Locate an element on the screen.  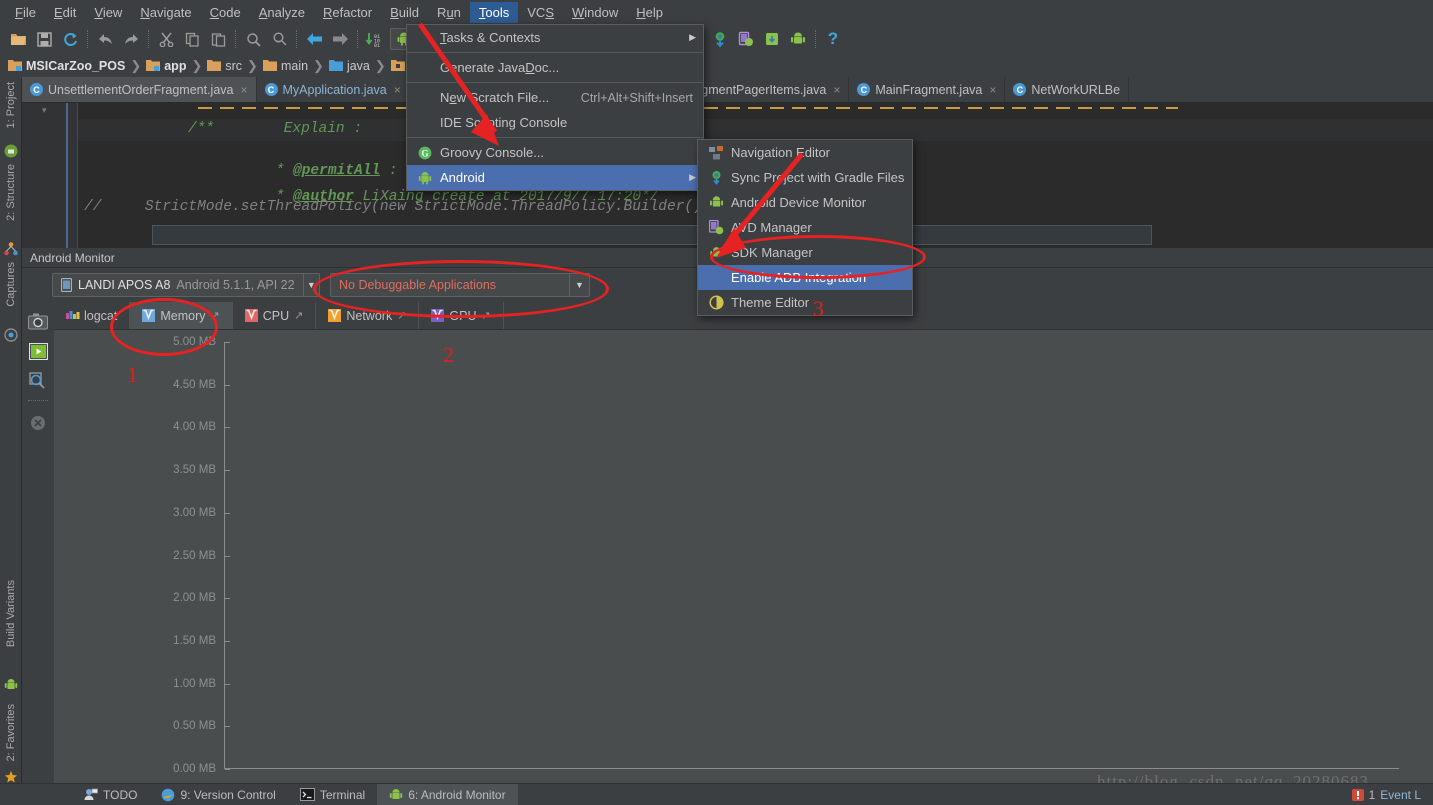
menu-item-view: View is located at coordinates (108, 12).